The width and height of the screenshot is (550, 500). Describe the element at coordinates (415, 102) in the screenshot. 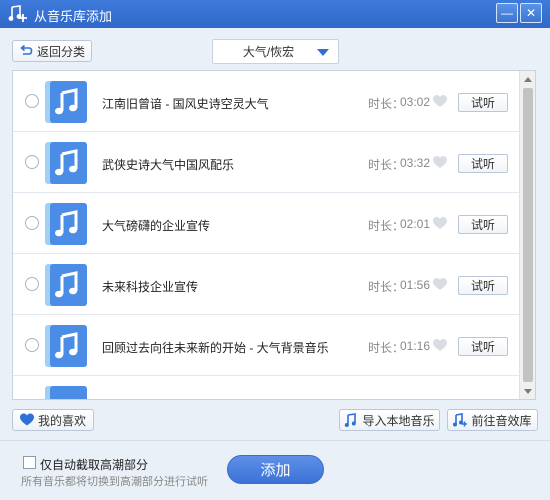

I see `track-duration: 03:02` at that location.